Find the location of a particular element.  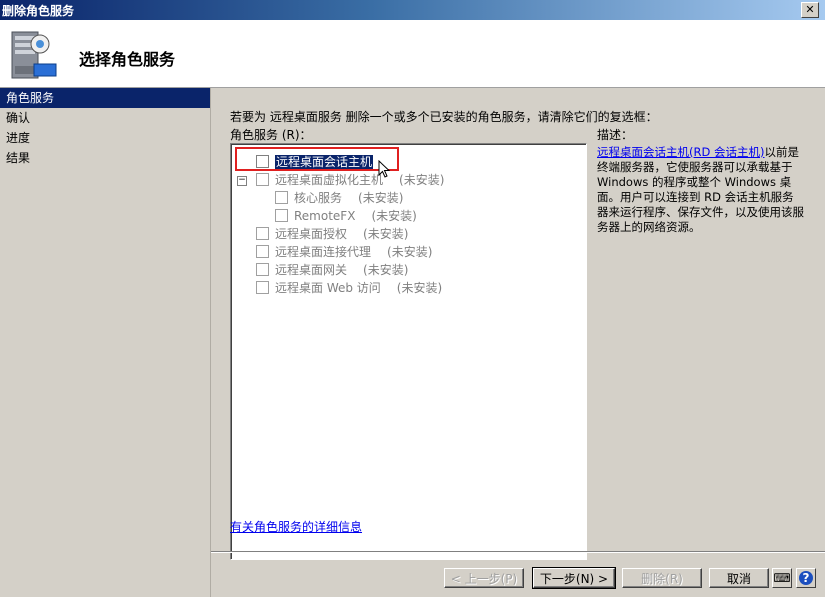

help-icon: ? is located at coordinates (806, 578).